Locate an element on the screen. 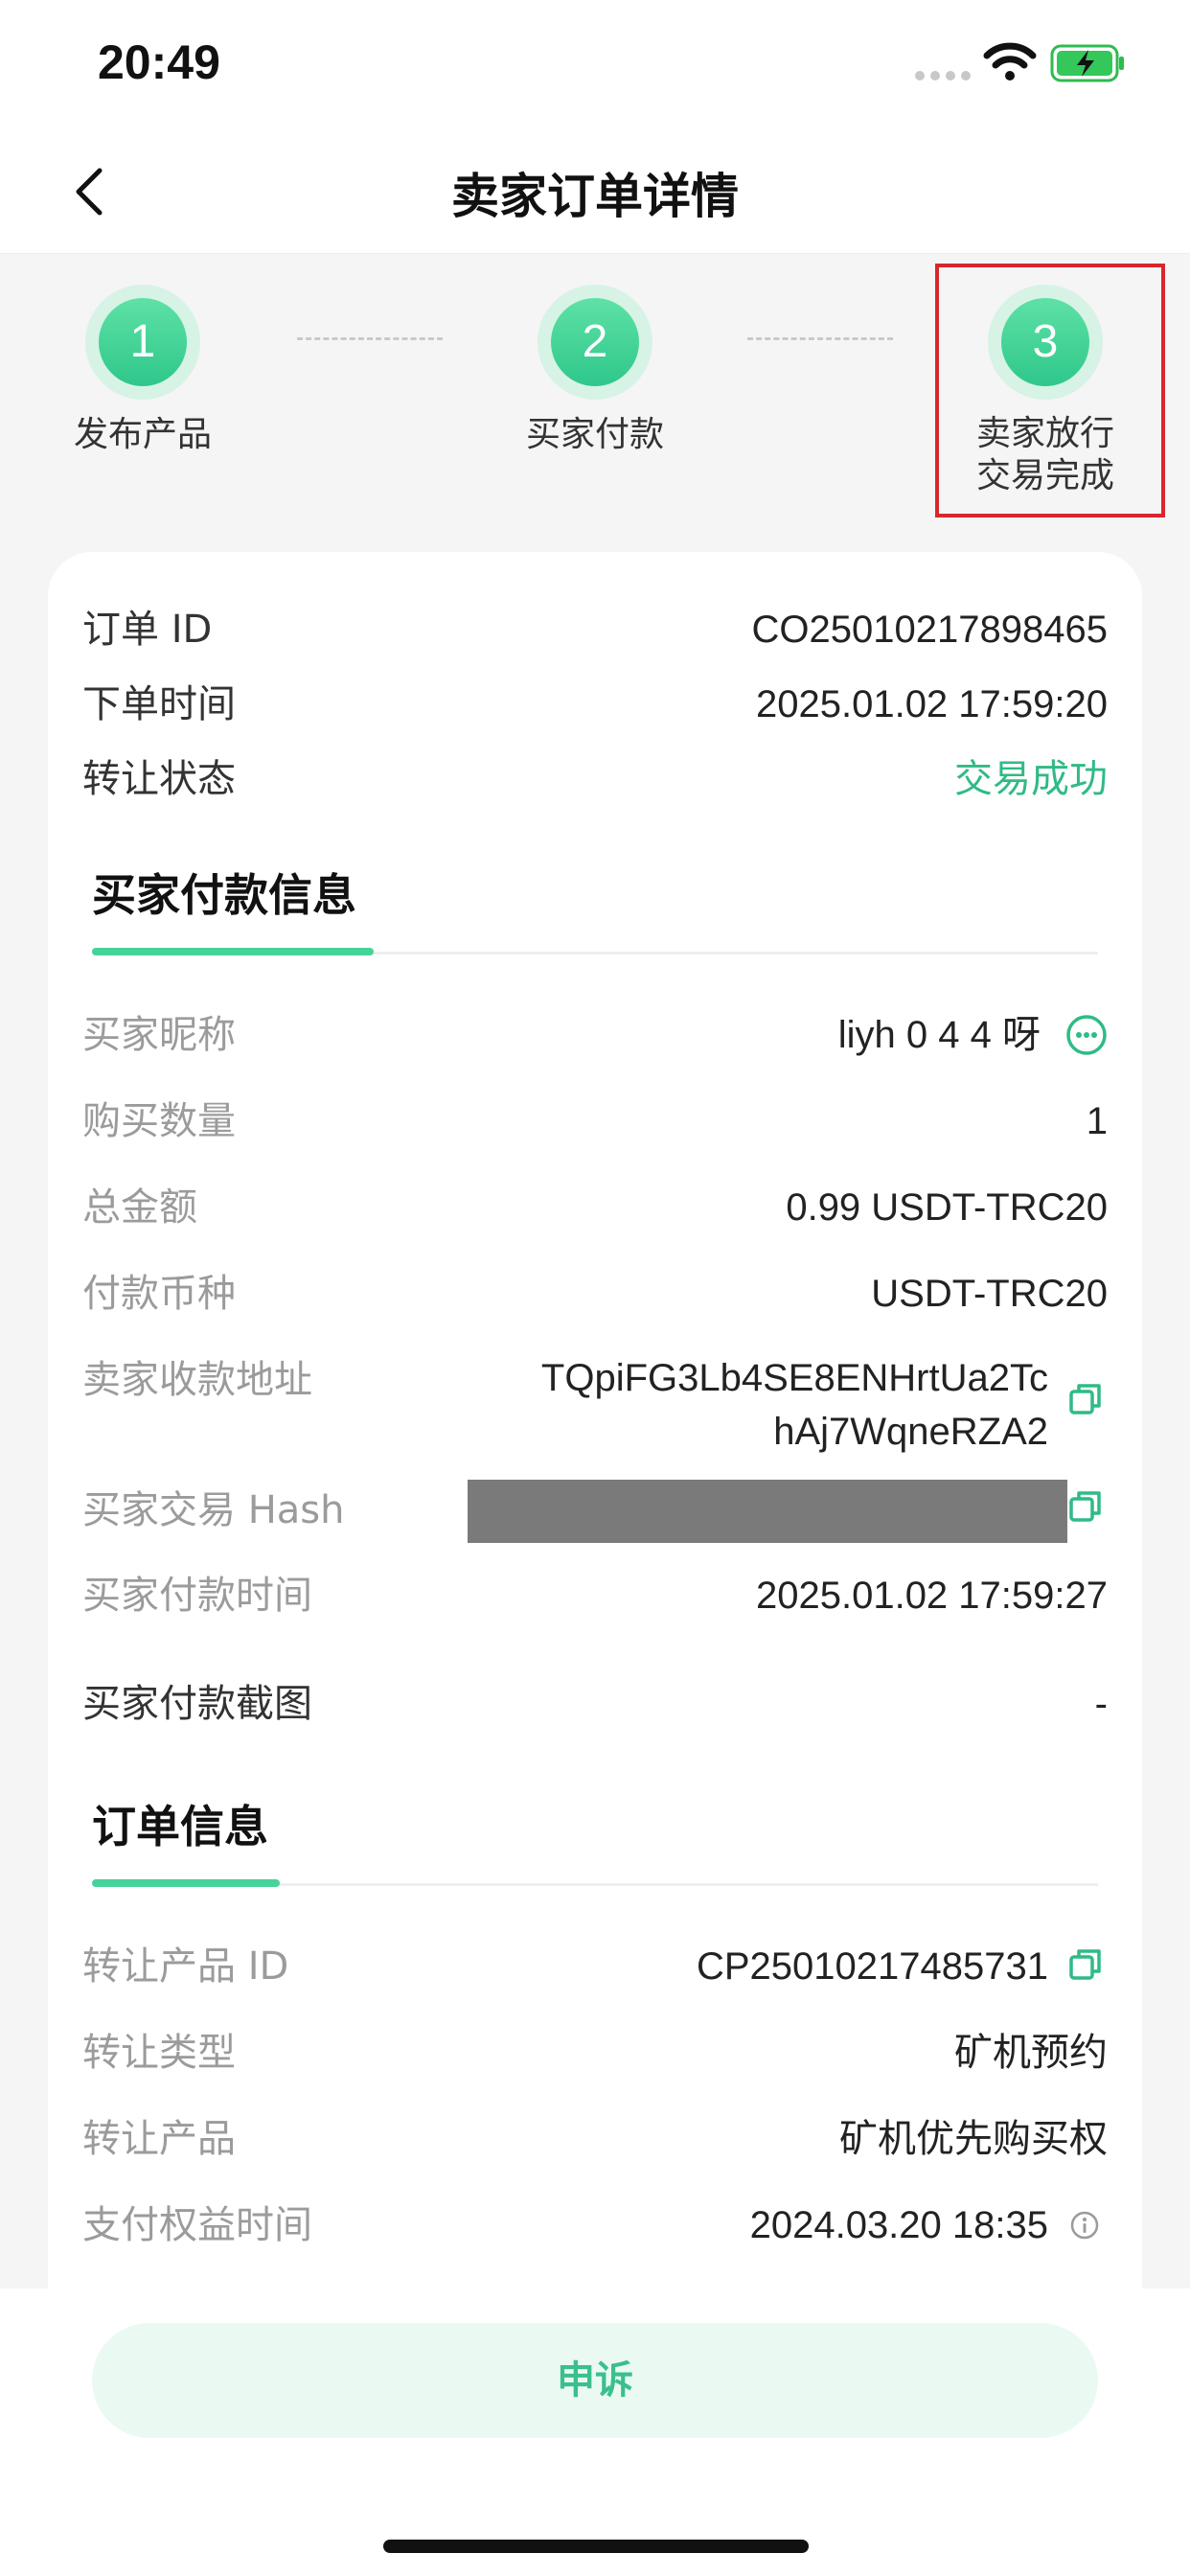 The width and height of the screenshot is (1190, 2576). product-id-value: CP25010217485731 is located at coordinates (872, 1966).